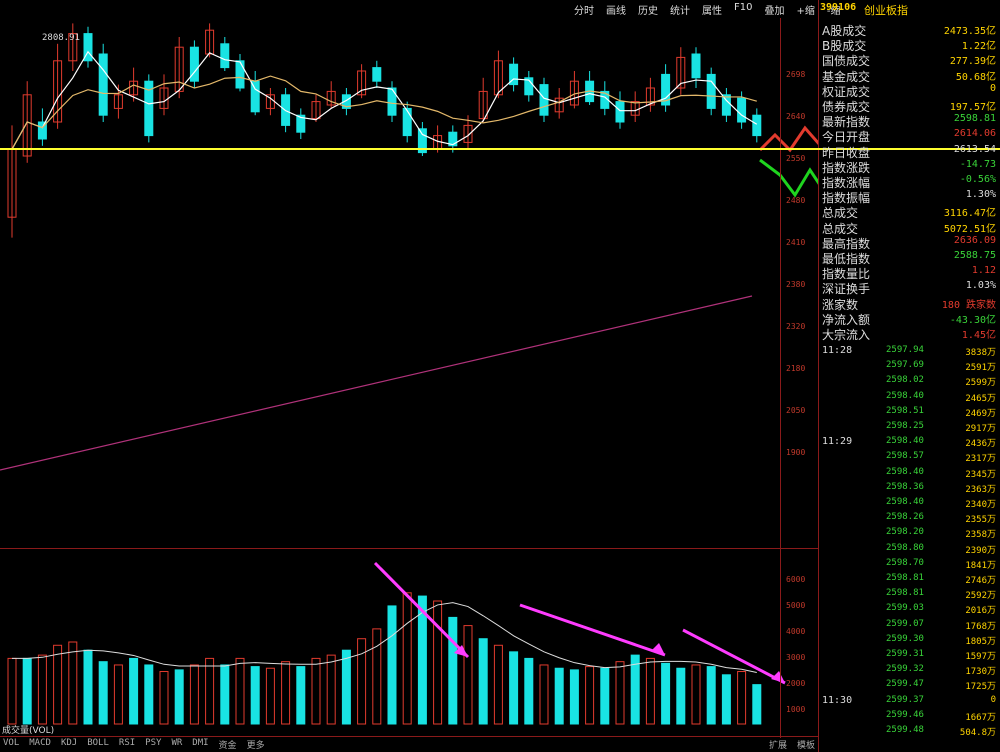  What do you see at coordinates (993, 699) in the screenshot?
I see `tick-volume: 0` at bounding box center [993, 699].